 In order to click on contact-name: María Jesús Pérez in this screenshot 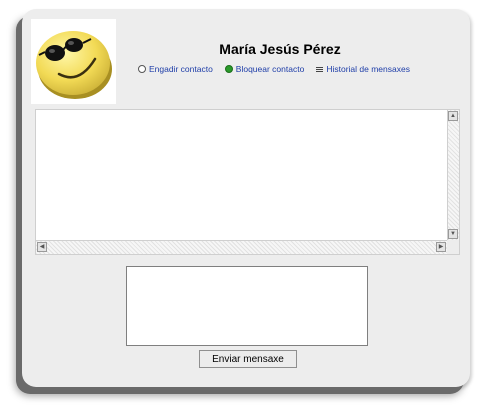, I will do `click(280, 49)`.